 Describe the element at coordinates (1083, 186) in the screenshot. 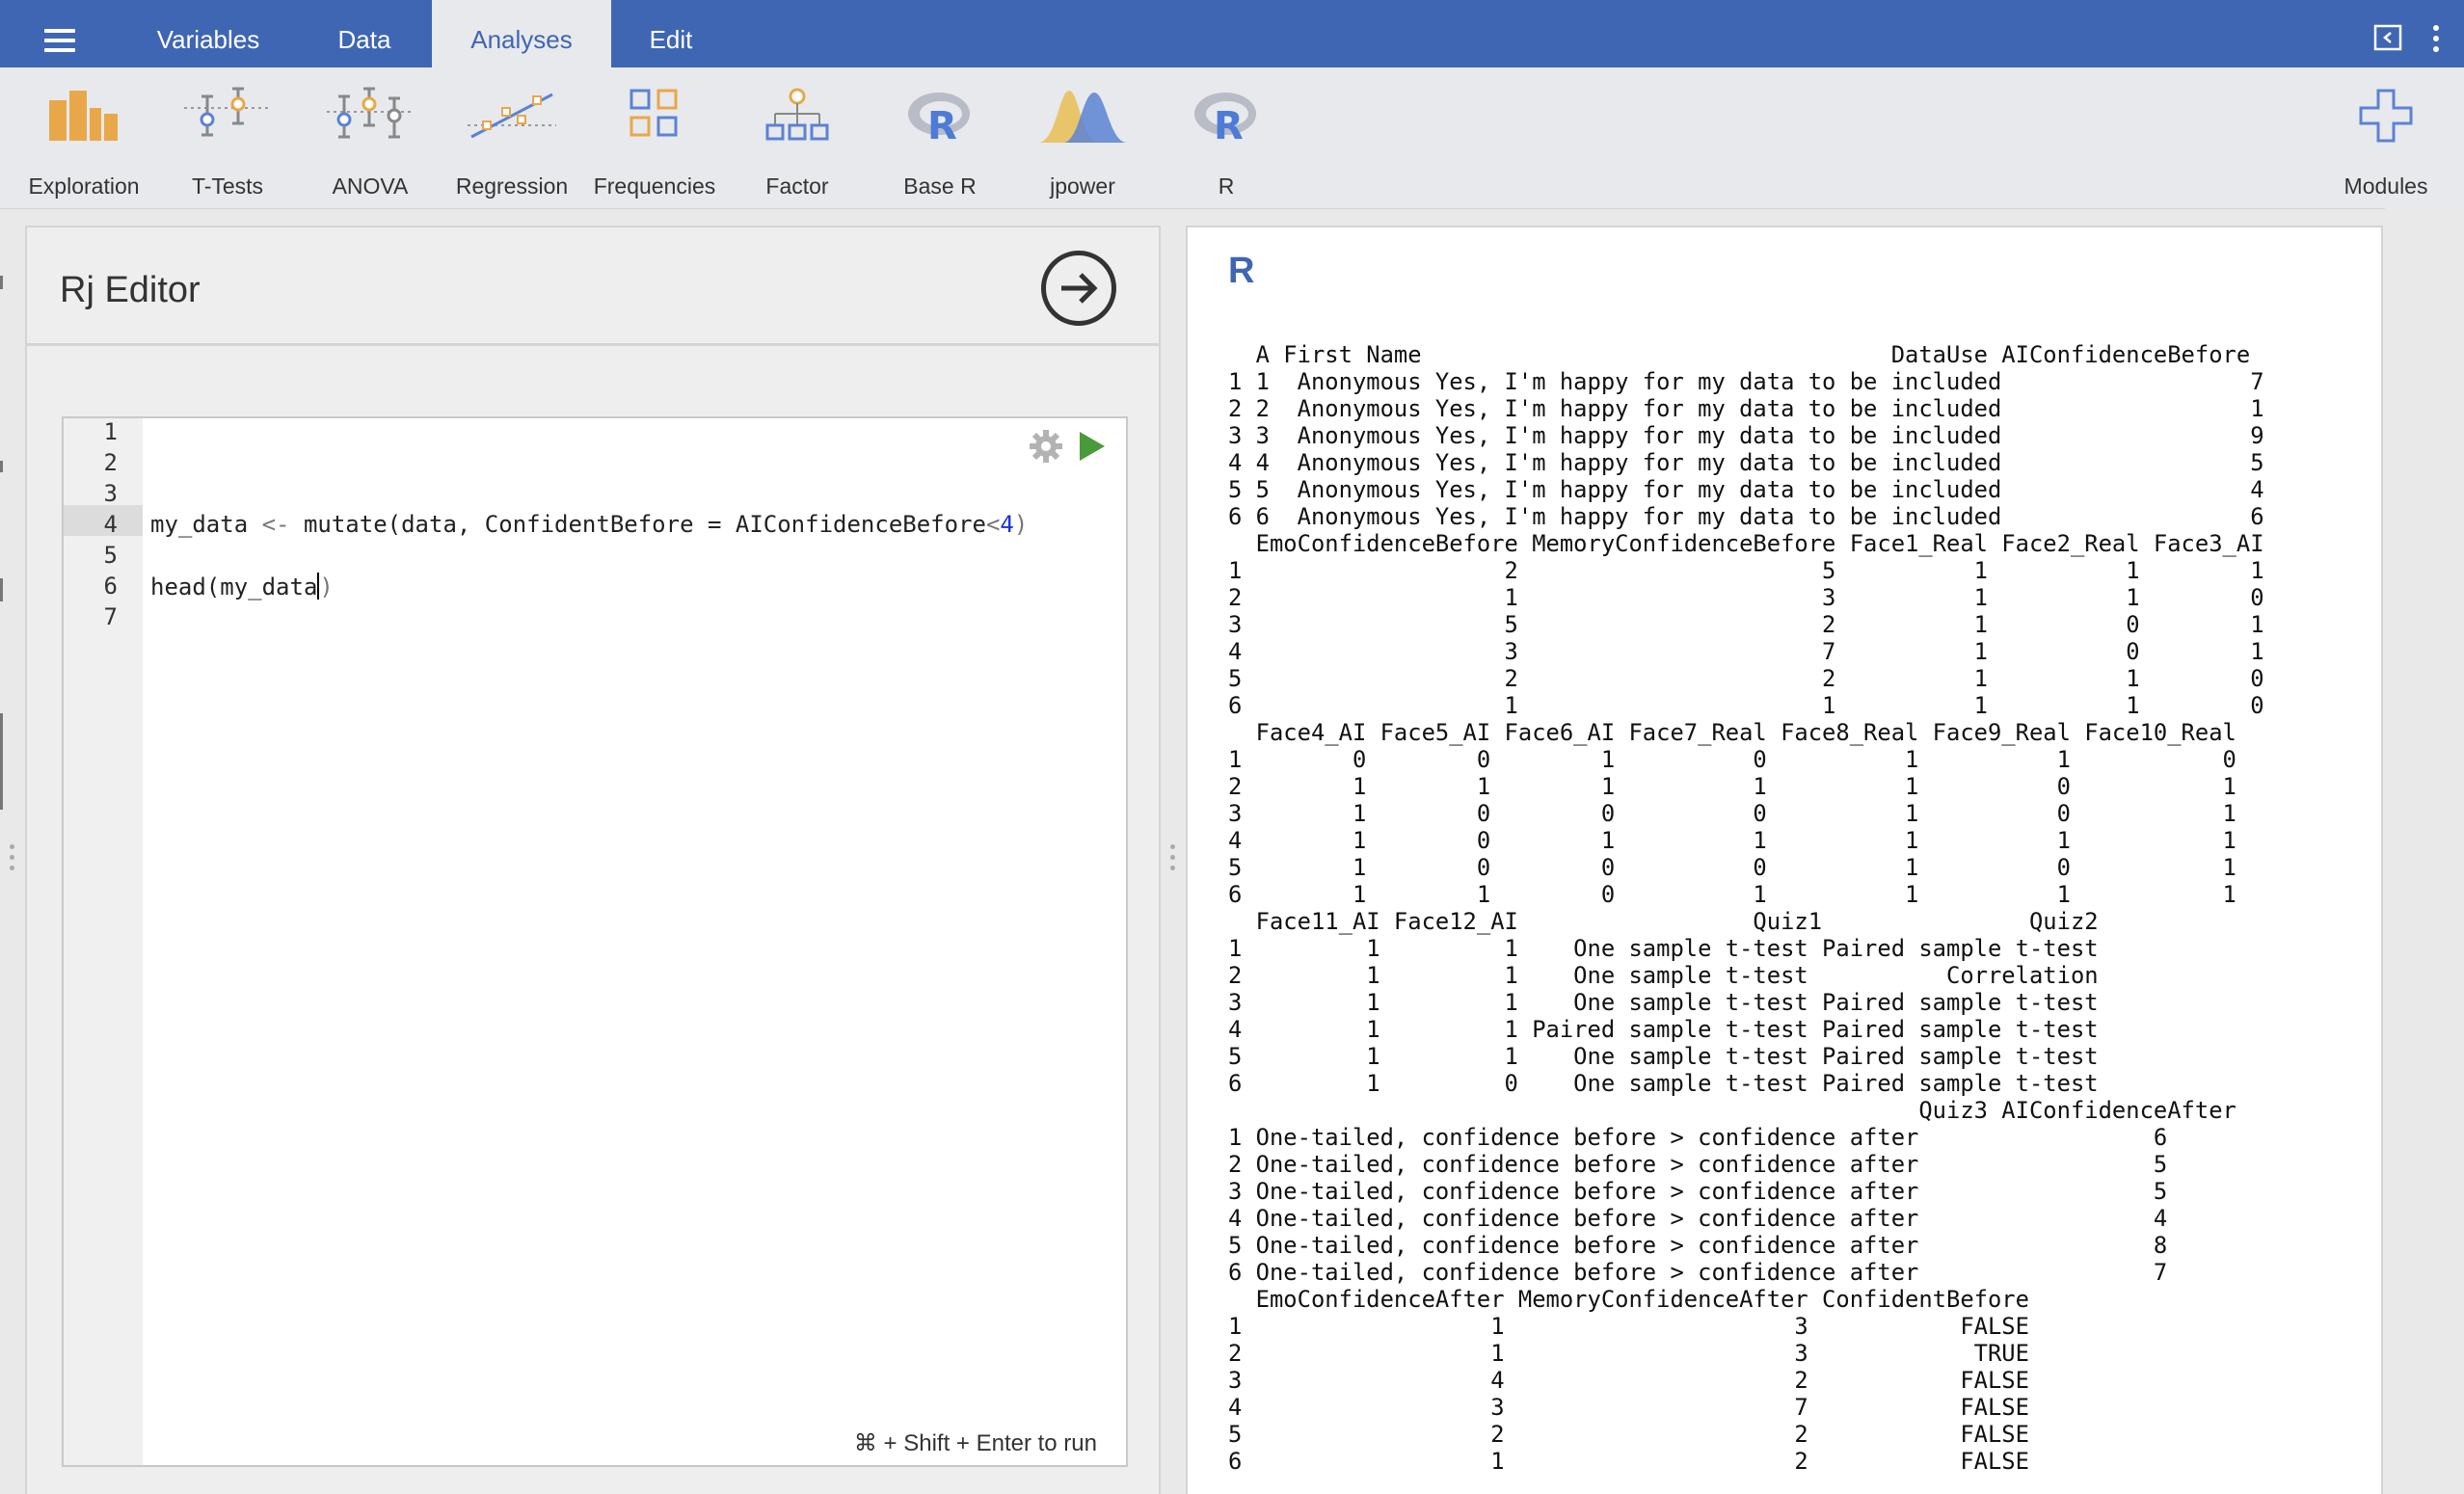

I see `jpower-label: jpower` at that location.